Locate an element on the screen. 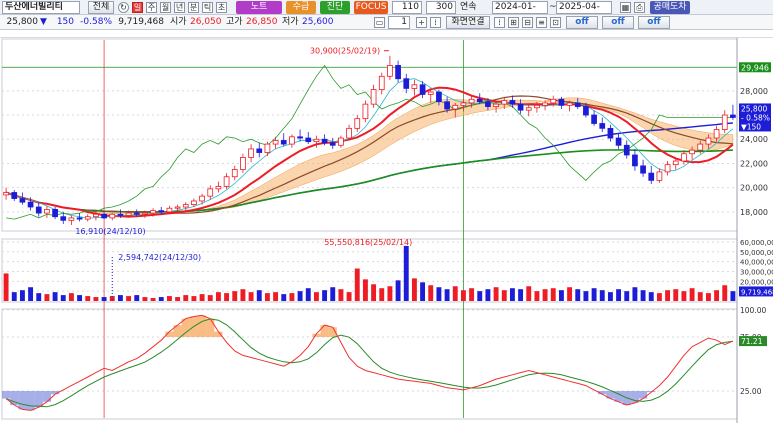 Image resolution: width=773 pixels, height=423 pixels. period-year-button: 년 is located at coordinates (179, 7).